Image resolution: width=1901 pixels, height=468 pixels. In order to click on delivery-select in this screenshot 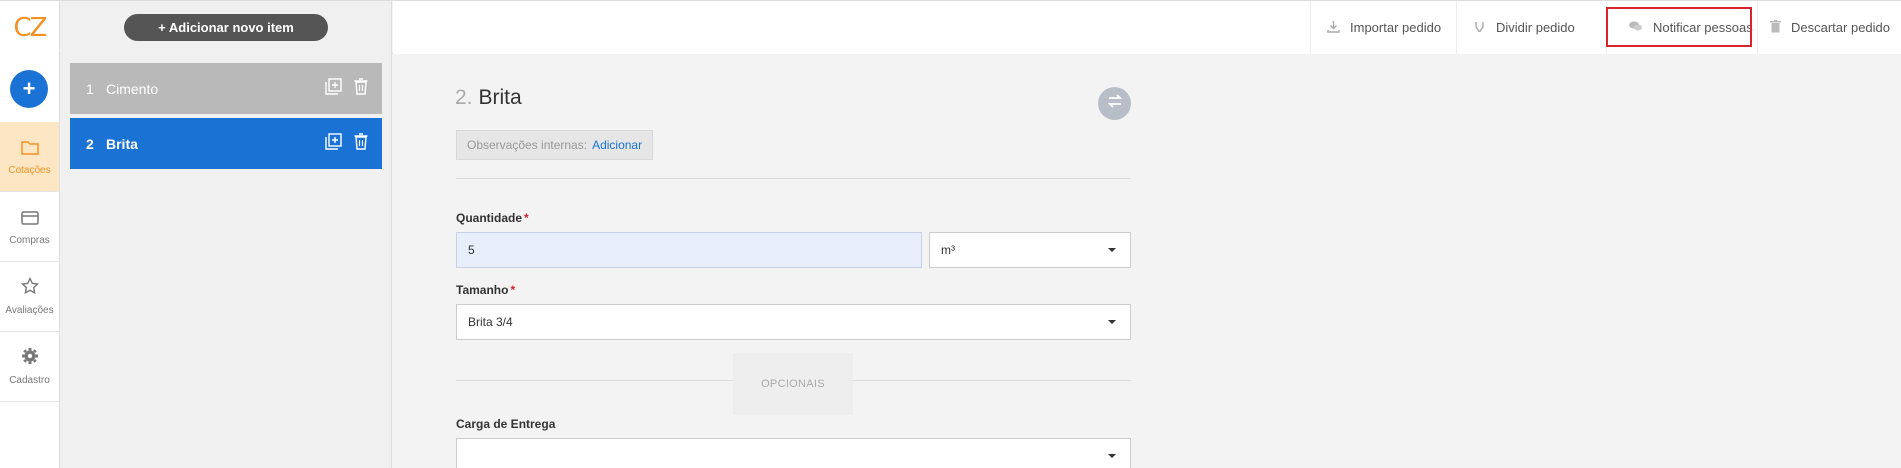, I will do `click(793, 453)`.